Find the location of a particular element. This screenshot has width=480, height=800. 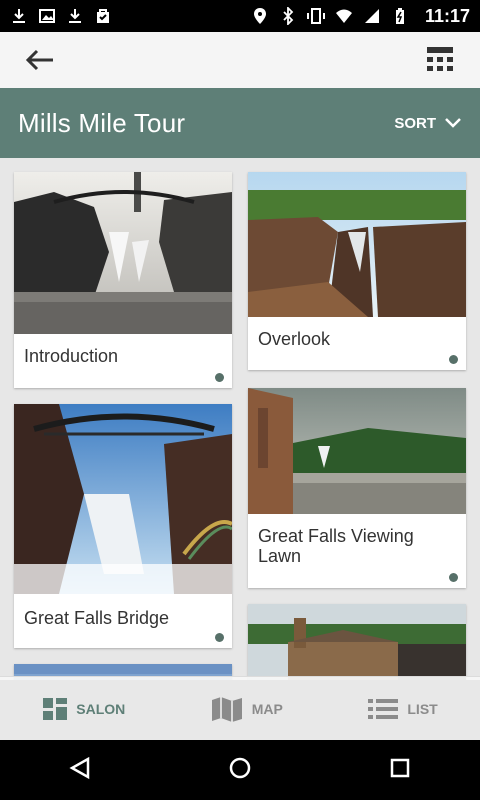

card-great-falls-bridge: Great Falls Bridge is located at coordinates (123, 526).